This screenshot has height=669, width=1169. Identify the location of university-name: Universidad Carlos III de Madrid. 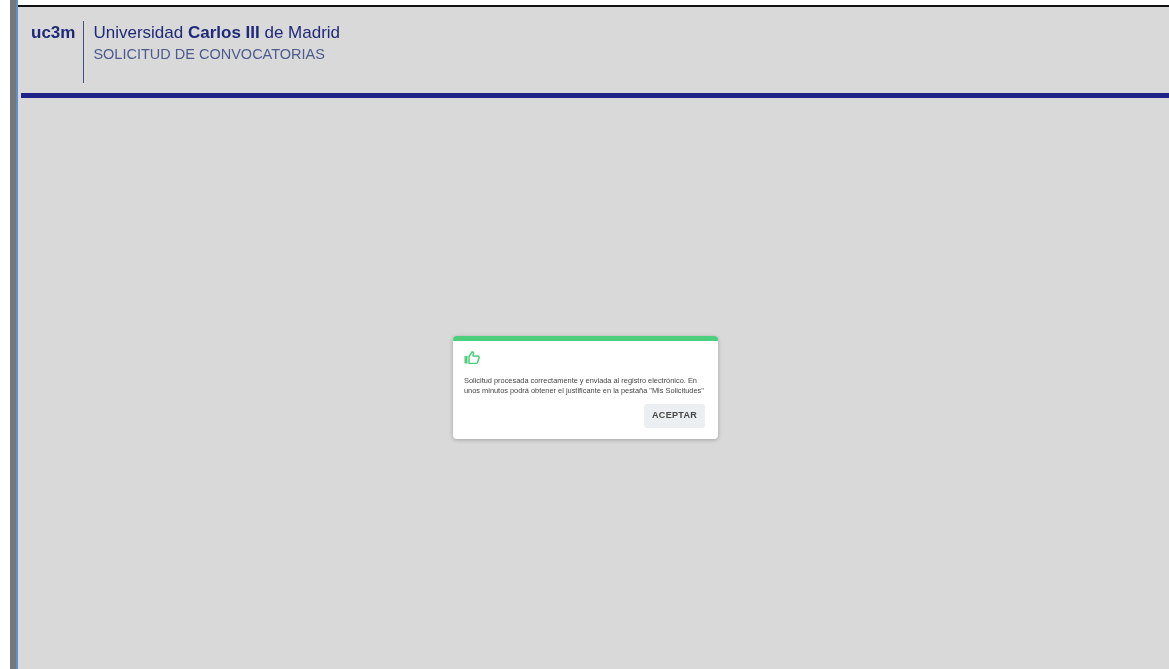
(217, 33).